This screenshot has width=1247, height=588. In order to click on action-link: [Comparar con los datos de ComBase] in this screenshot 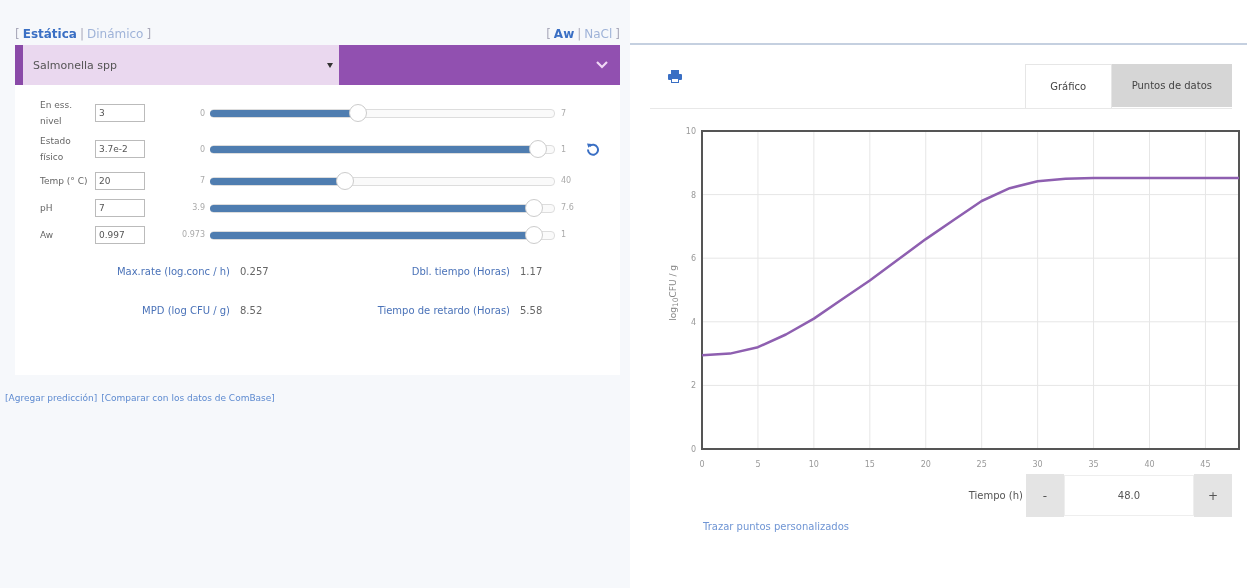, I will do `click(188, 398)`.